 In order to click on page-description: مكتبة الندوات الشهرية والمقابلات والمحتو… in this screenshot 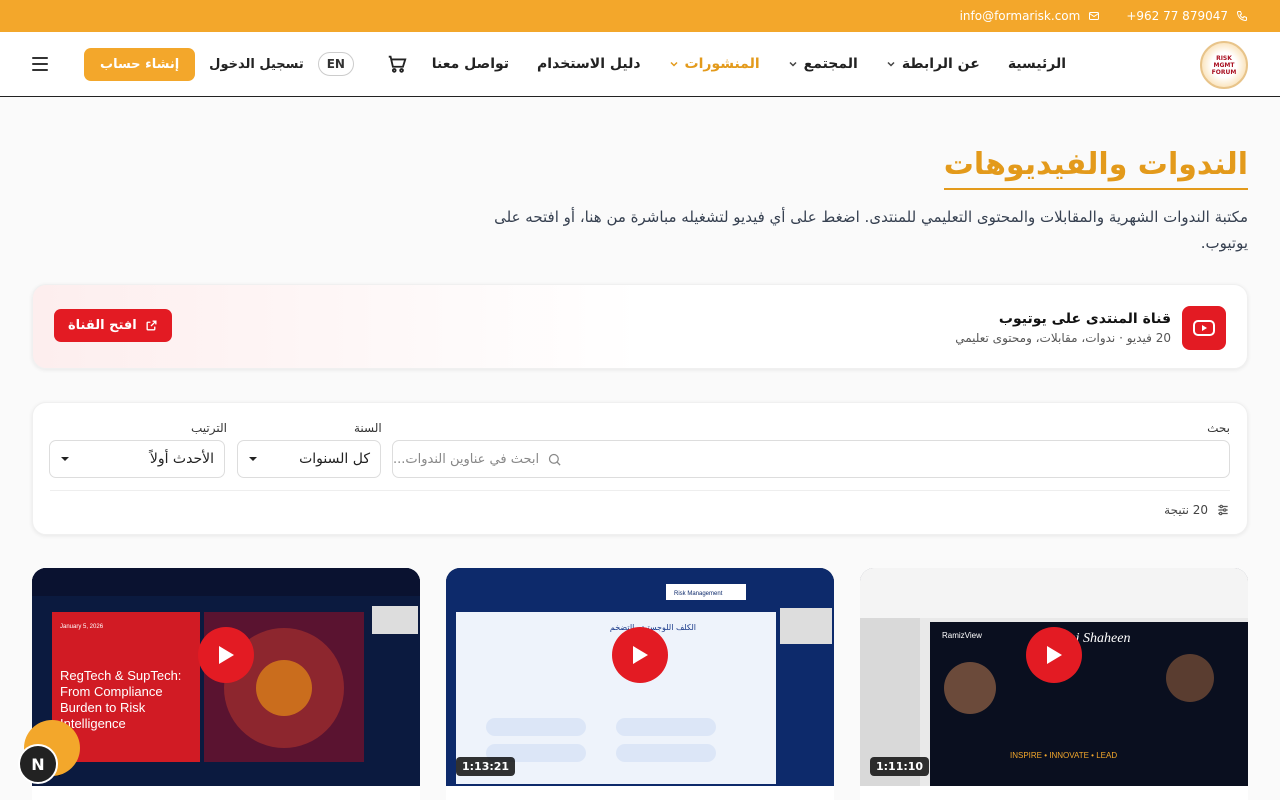, I will do `click(871, 230)`.